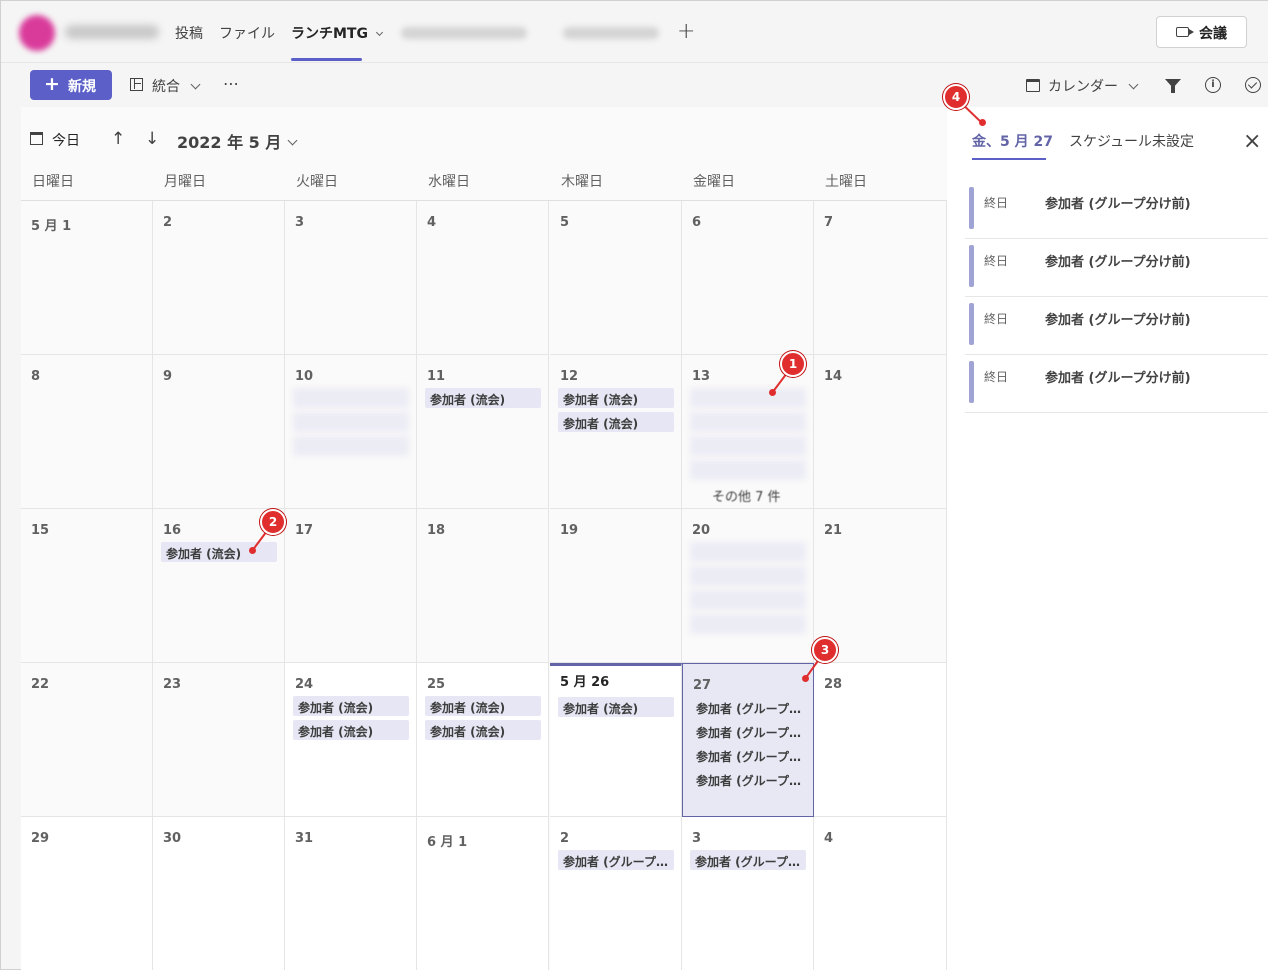 This screenshot has height=970, width=1268. What do you see at coordinates (880, 278) in the screenshot?
I see `day-cell: 7` at bounding box center [880, 278].